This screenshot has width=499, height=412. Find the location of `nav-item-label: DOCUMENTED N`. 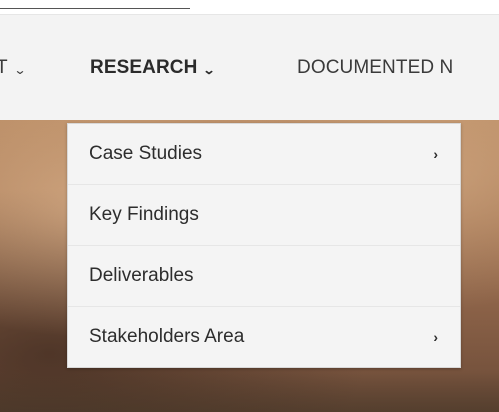

nav-item-label: DOCUMENTED N is located at coordinates (375, 67).